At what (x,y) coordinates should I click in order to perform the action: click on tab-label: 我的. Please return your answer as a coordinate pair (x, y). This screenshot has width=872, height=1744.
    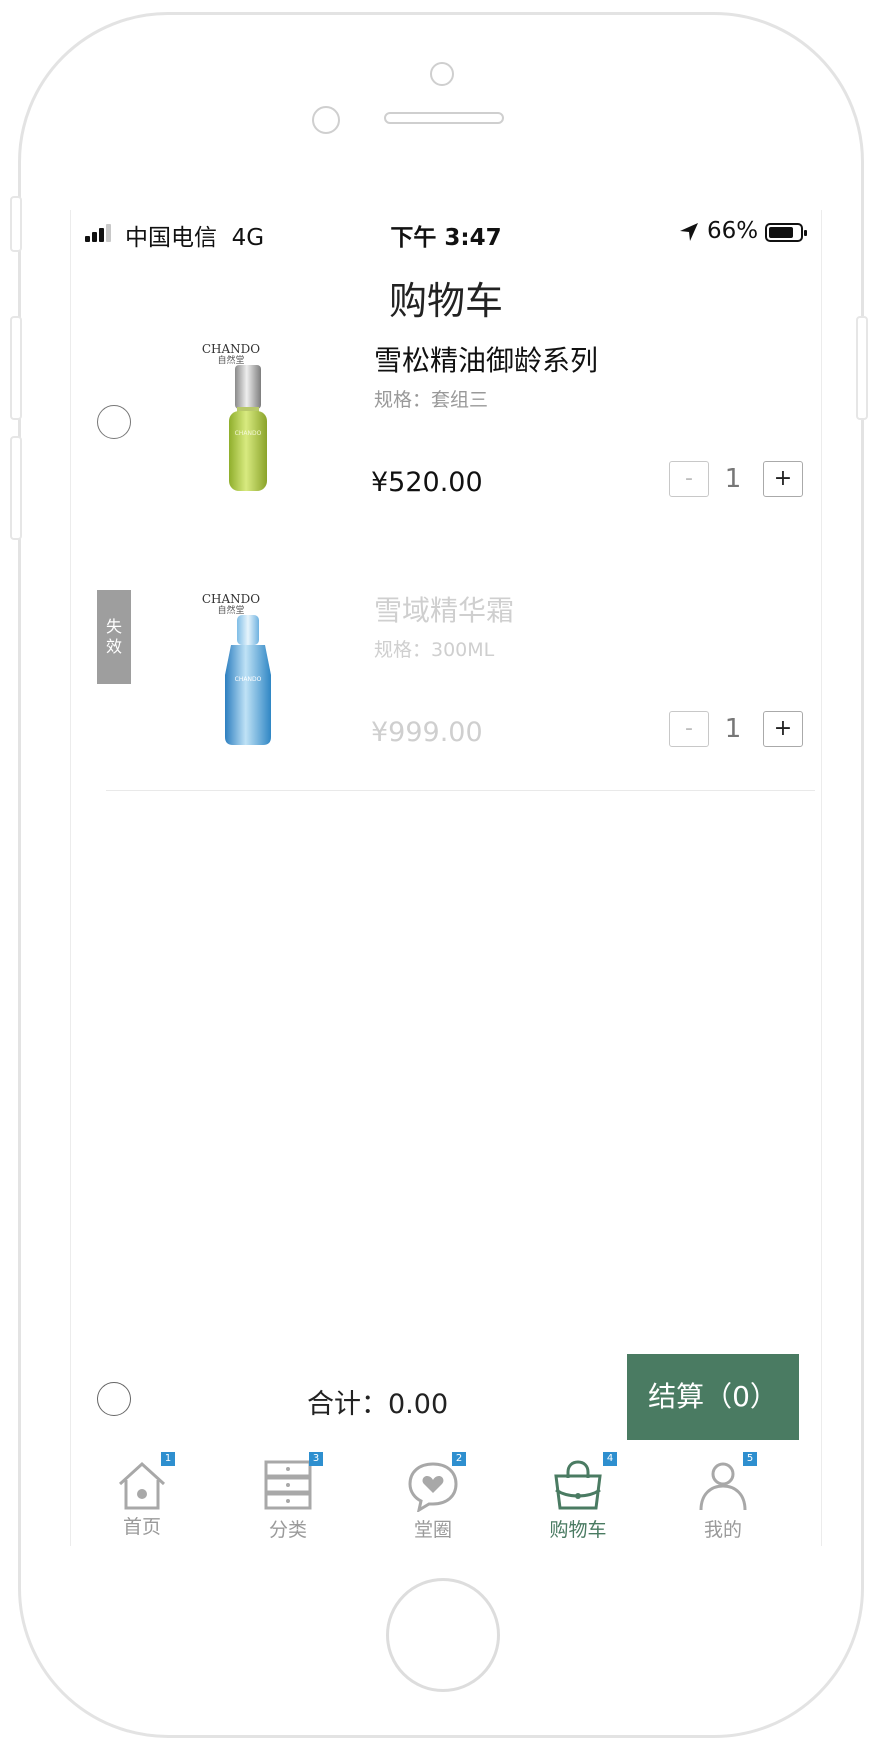
    Looking at the image, I should click on (722, 1530).